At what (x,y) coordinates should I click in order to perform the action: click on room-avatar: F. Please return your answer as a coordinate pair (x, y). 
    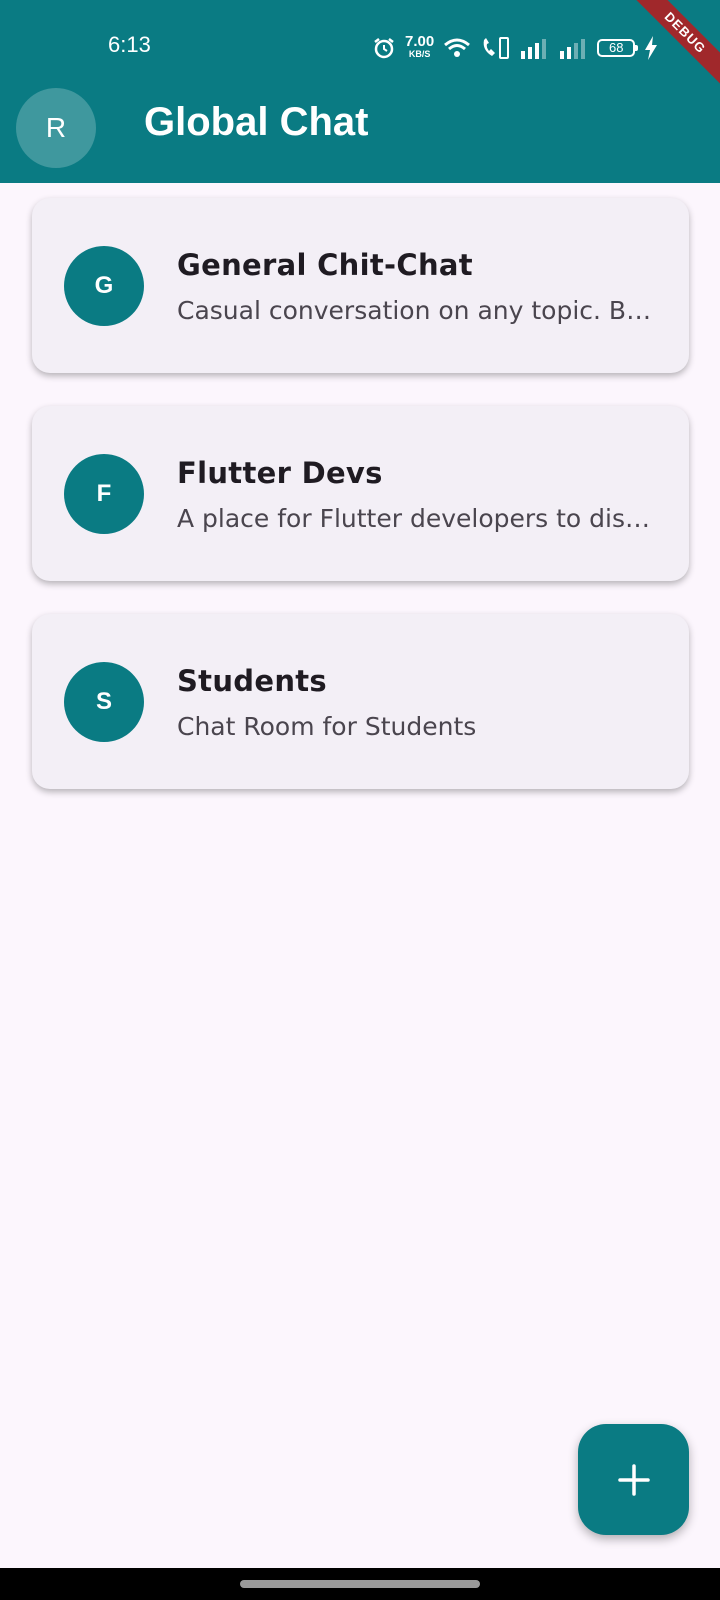
    Looking at the image, I should click on (104, 494).